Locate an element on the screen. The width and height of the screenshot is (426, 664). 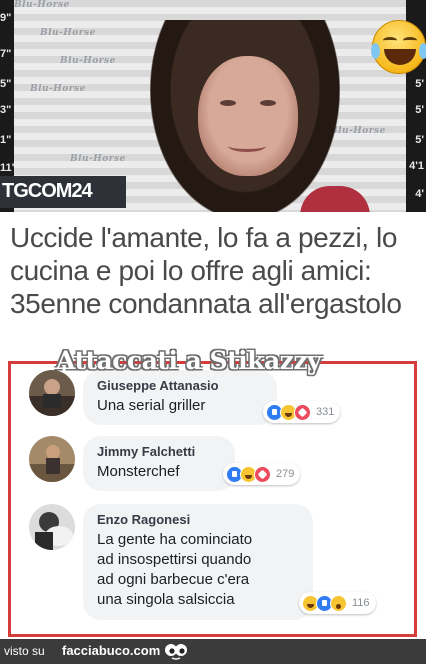
tgcom24-logo: TGCOM24 is located at coordinates (63, 192).